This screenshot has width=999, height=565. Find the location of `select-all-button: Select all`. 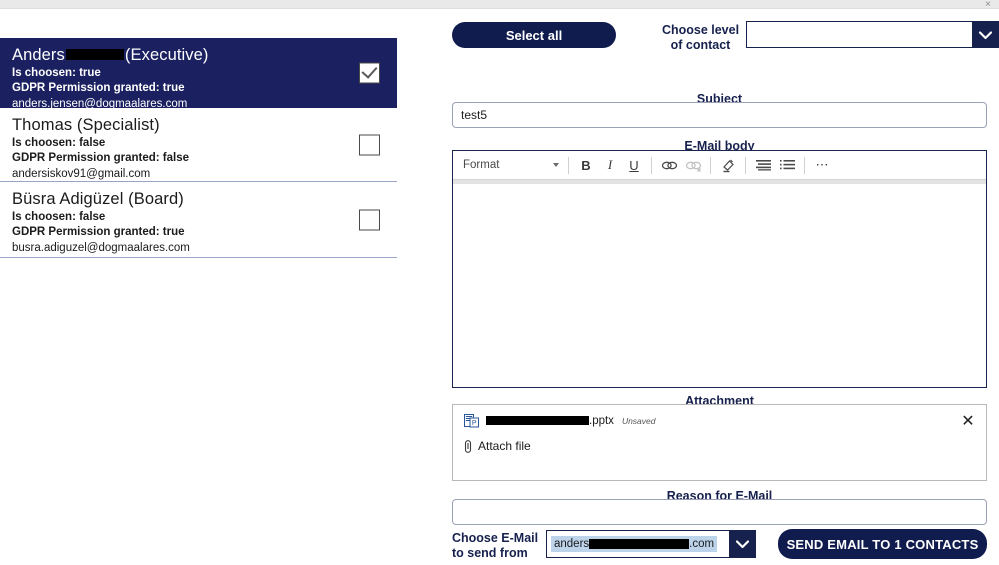

select-all-button: Select all is located at coordinates (534, 35).